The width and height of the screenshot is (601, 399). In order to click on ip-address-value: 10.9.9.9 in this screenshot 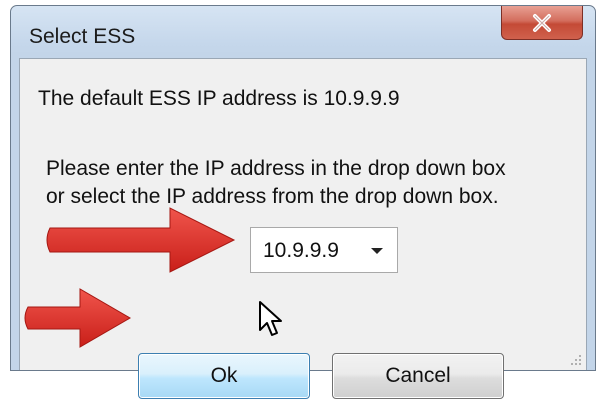, I will do `click(301, 251)`.